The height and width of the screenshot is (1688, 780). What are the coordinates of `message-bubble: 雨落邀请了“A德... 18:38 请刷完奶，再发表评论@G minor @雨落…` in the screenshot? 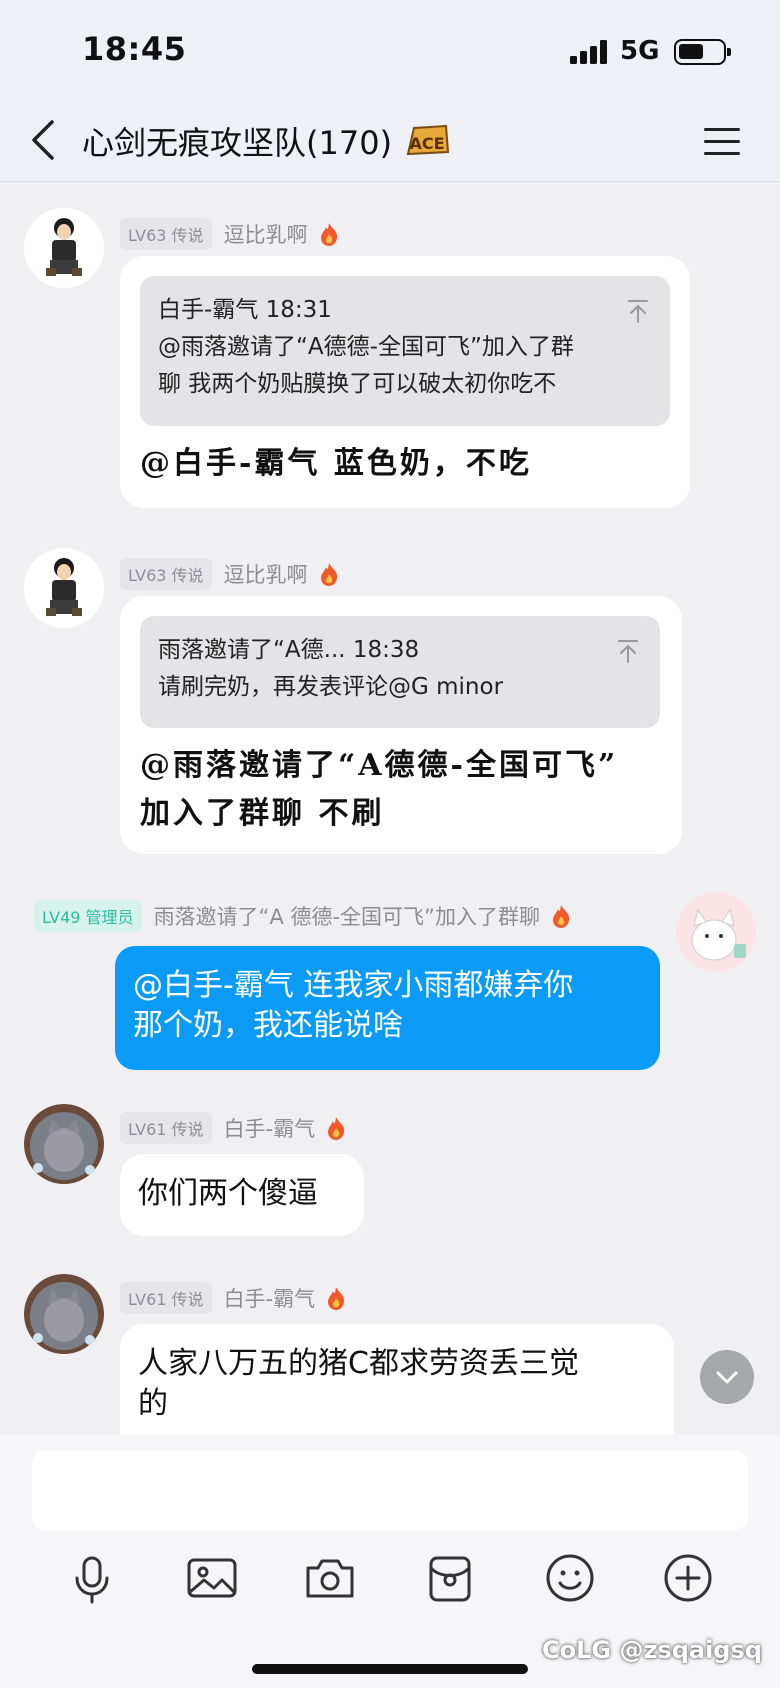 It's located at (401, 725).